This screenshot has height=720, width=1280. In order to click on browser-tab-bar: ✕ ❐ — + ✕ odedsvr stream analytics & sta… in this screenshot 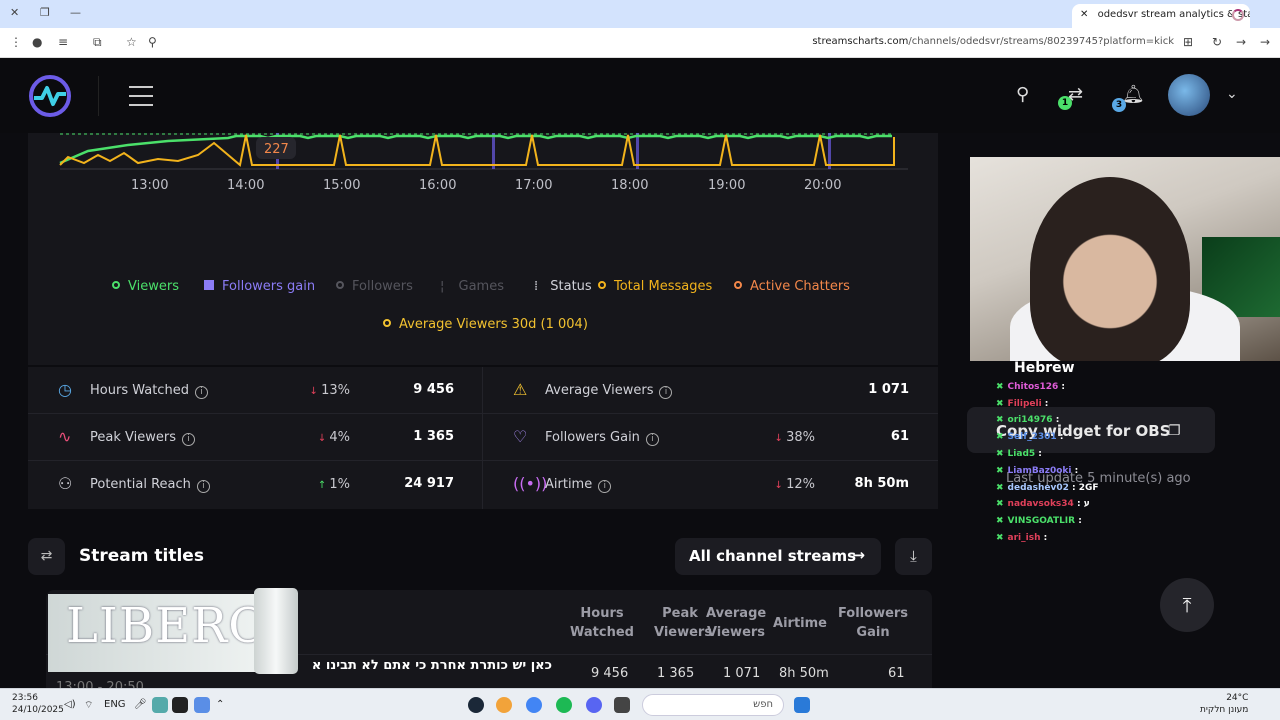, I will do `click(640, 14)`.